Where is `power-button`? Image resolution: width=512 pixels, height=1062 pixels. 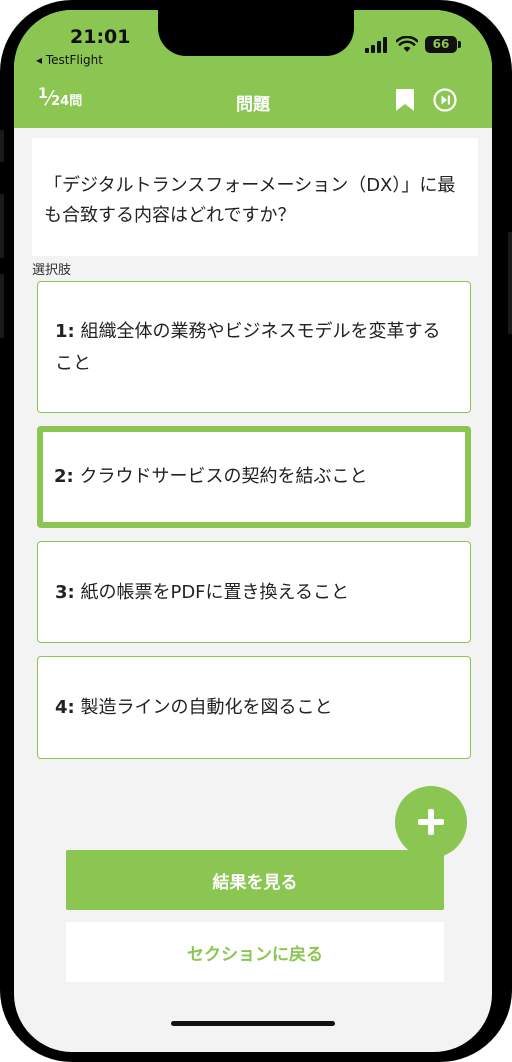
power-button is located at coordinates (510, 283).